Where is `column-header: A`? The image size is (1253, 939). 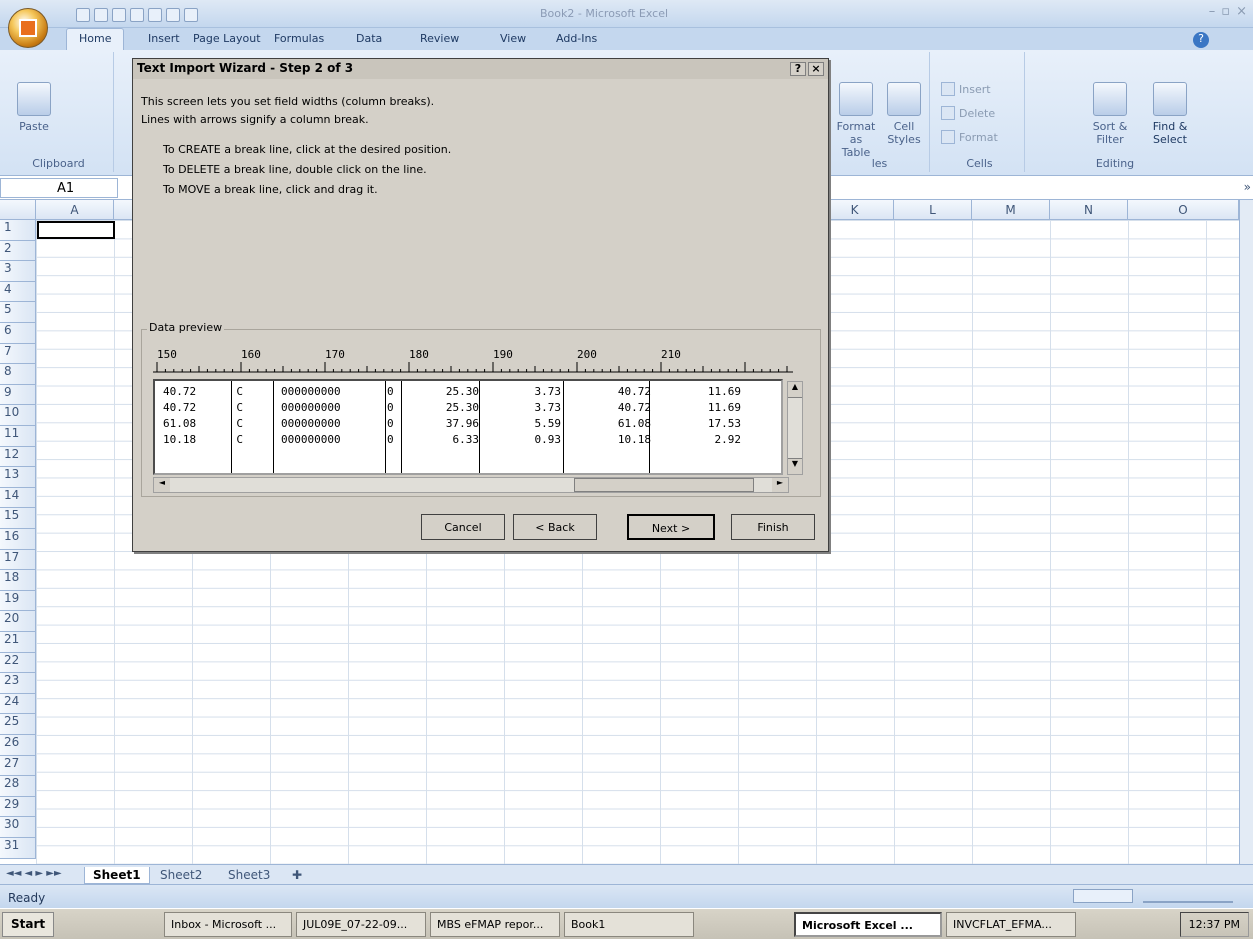 column-header: A is located at coordinates (75, 210).